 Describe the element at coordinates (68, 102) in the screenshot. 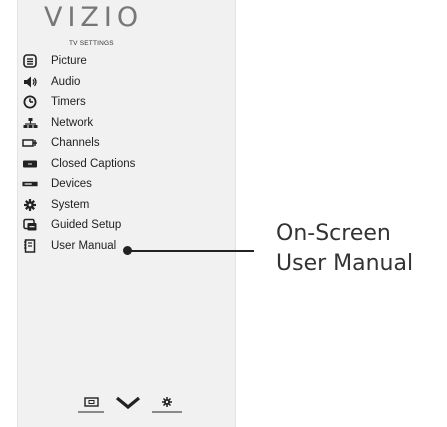

I see `menu-item-label: Timers` at that location.